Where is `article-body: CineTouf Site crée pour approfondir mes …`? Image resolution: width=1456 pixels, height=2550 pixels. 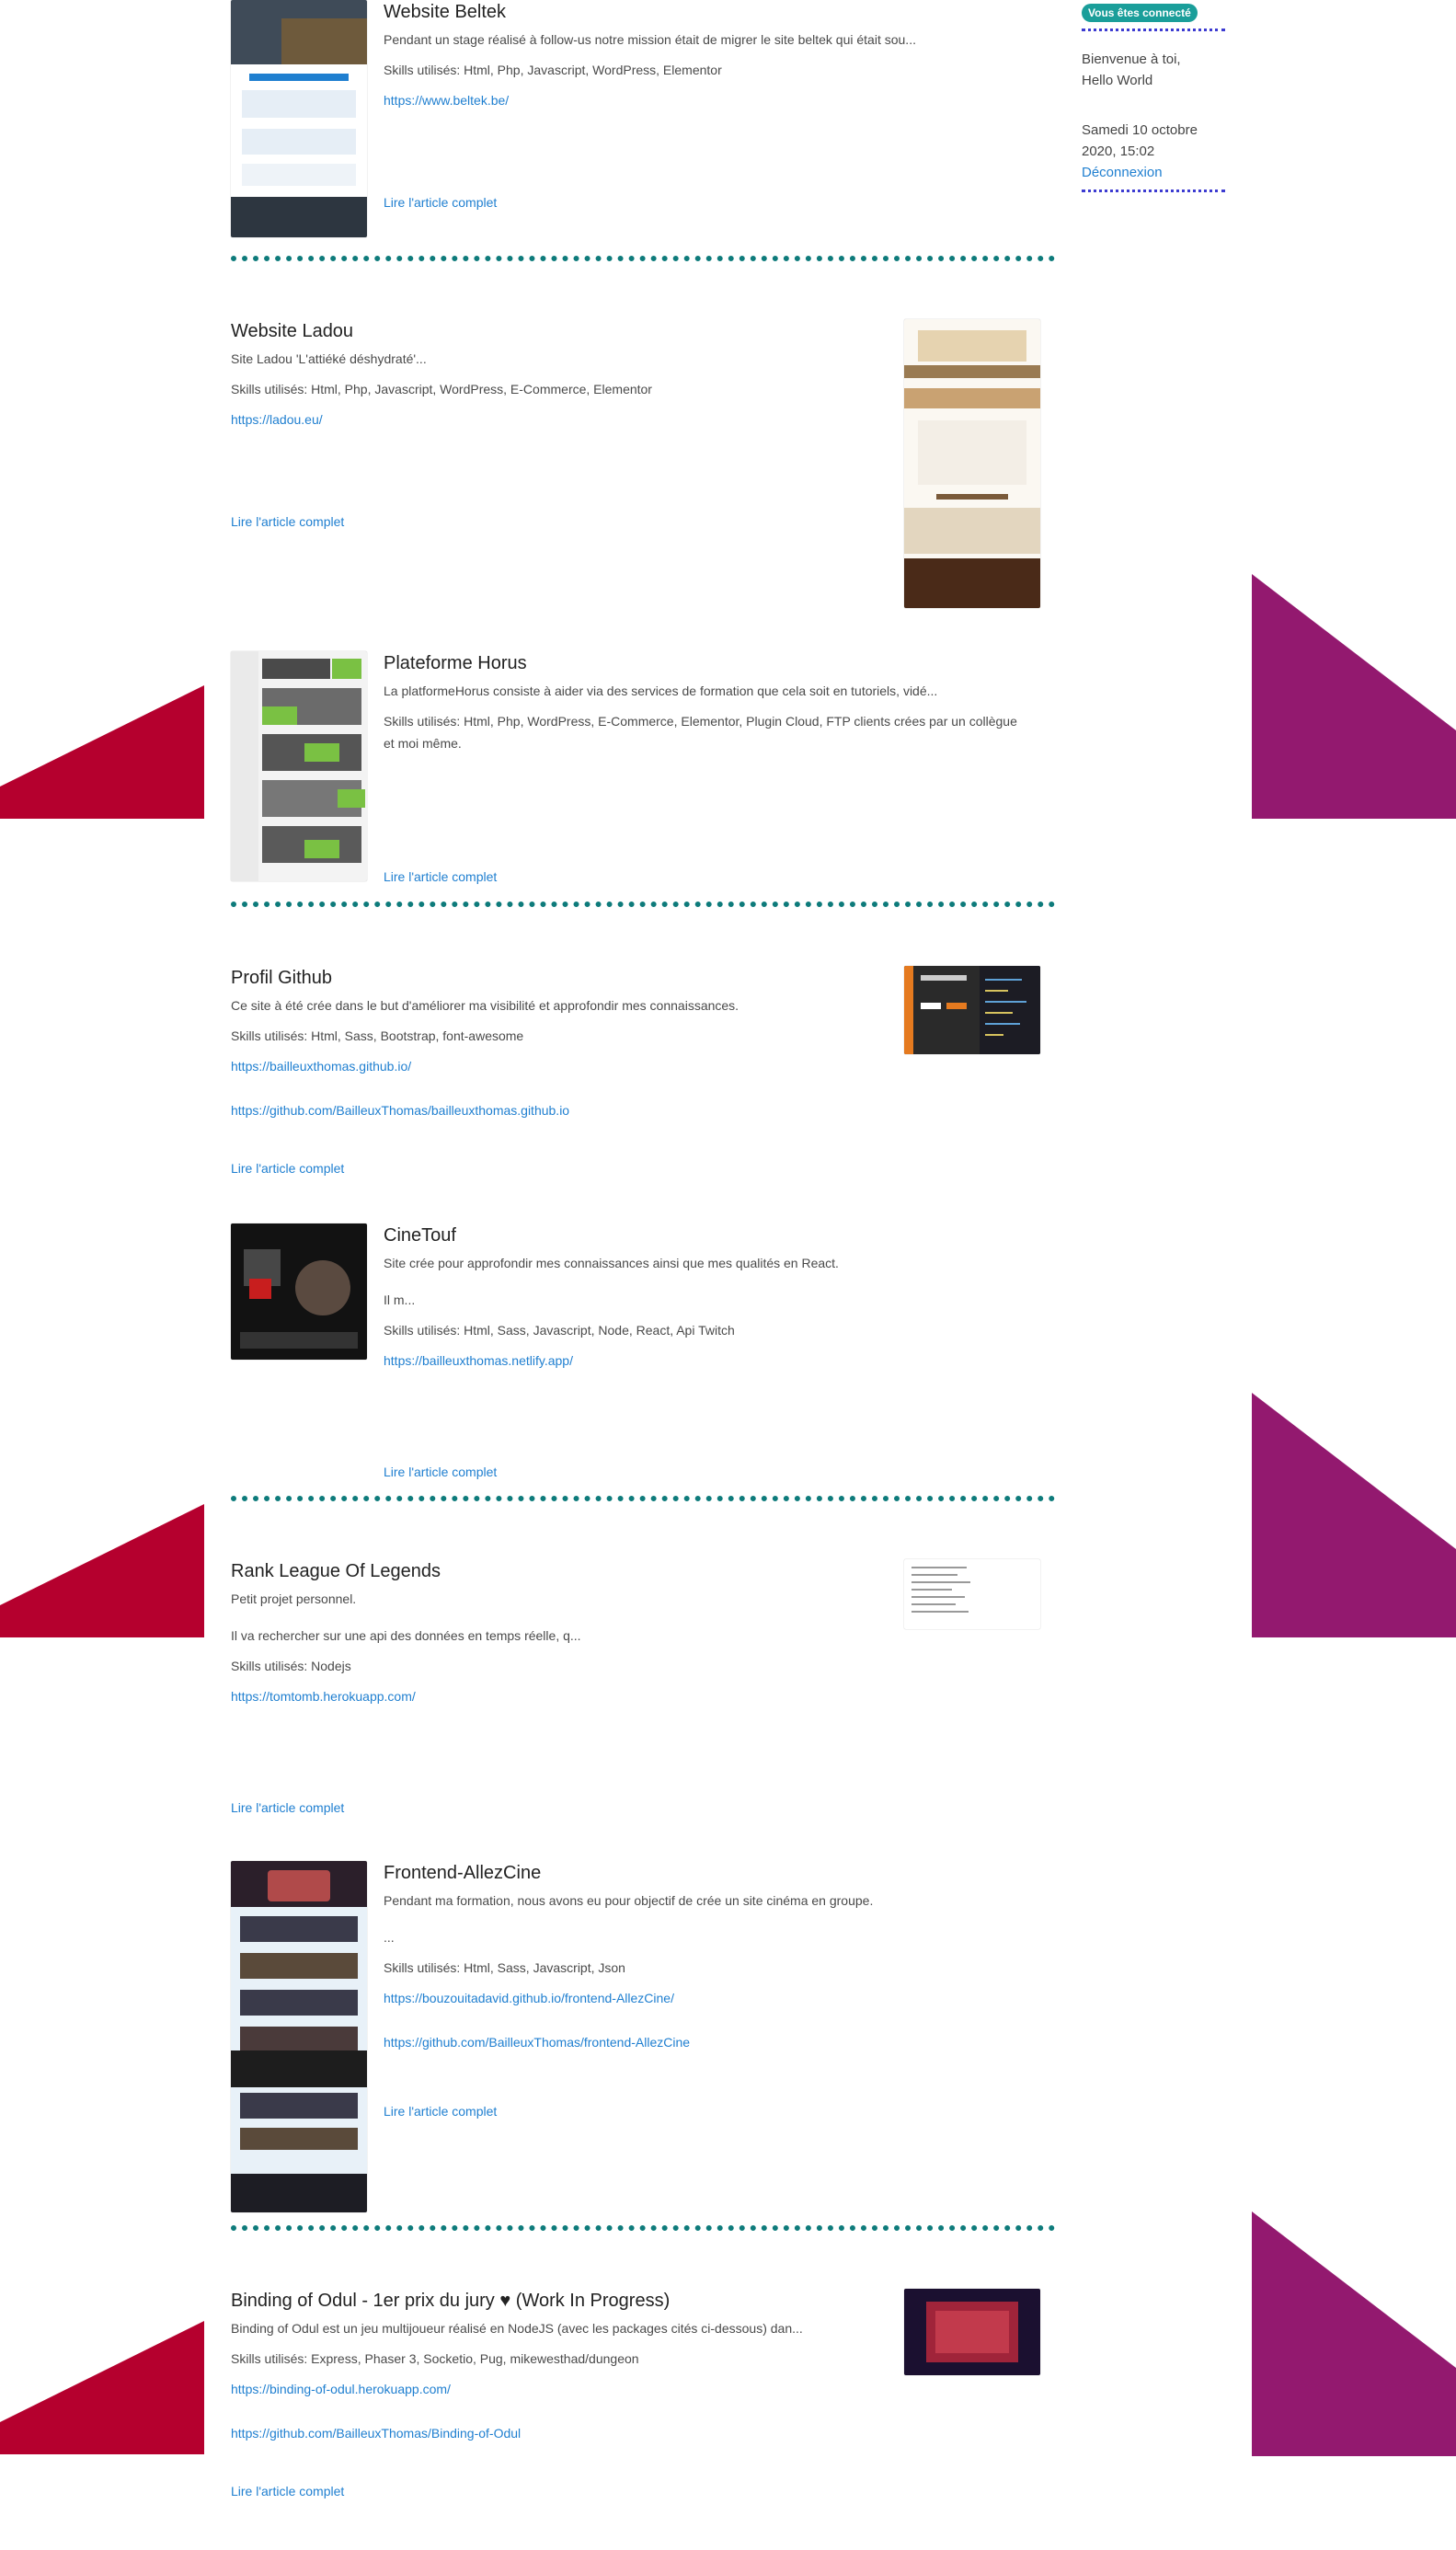 article-body: CineTouf Site crée pour approfondir mes … is located at coordinates (705, 1309).